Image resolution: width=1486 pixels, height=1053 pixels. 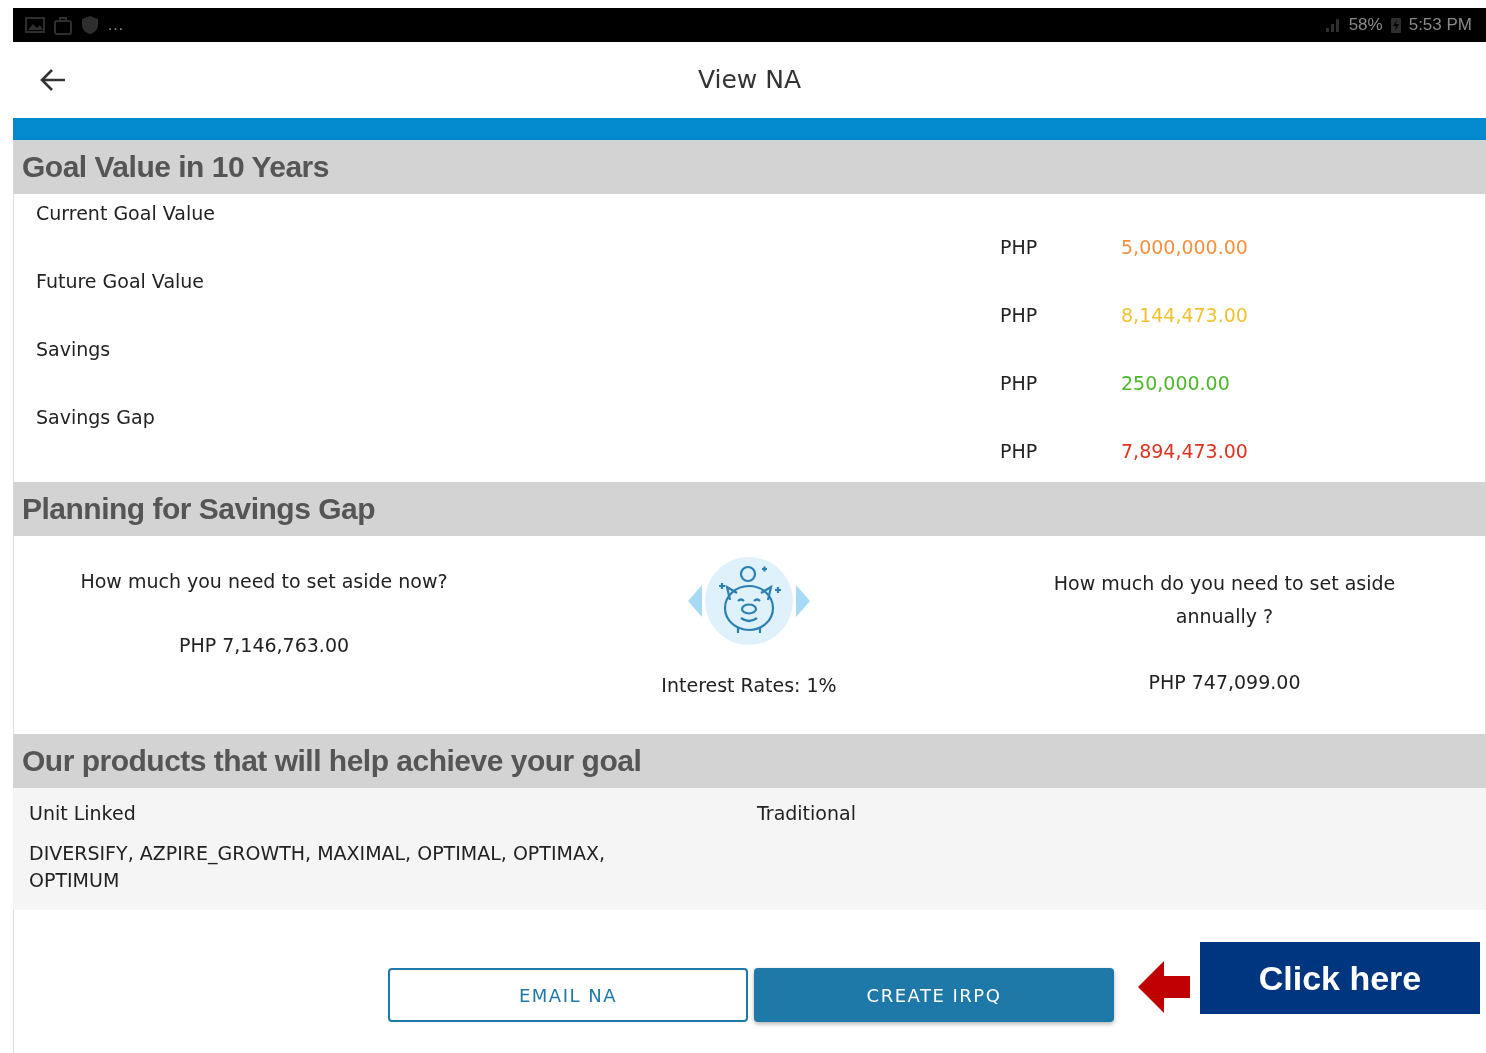 I want to click on image-icon, so click(x=35, y=25).